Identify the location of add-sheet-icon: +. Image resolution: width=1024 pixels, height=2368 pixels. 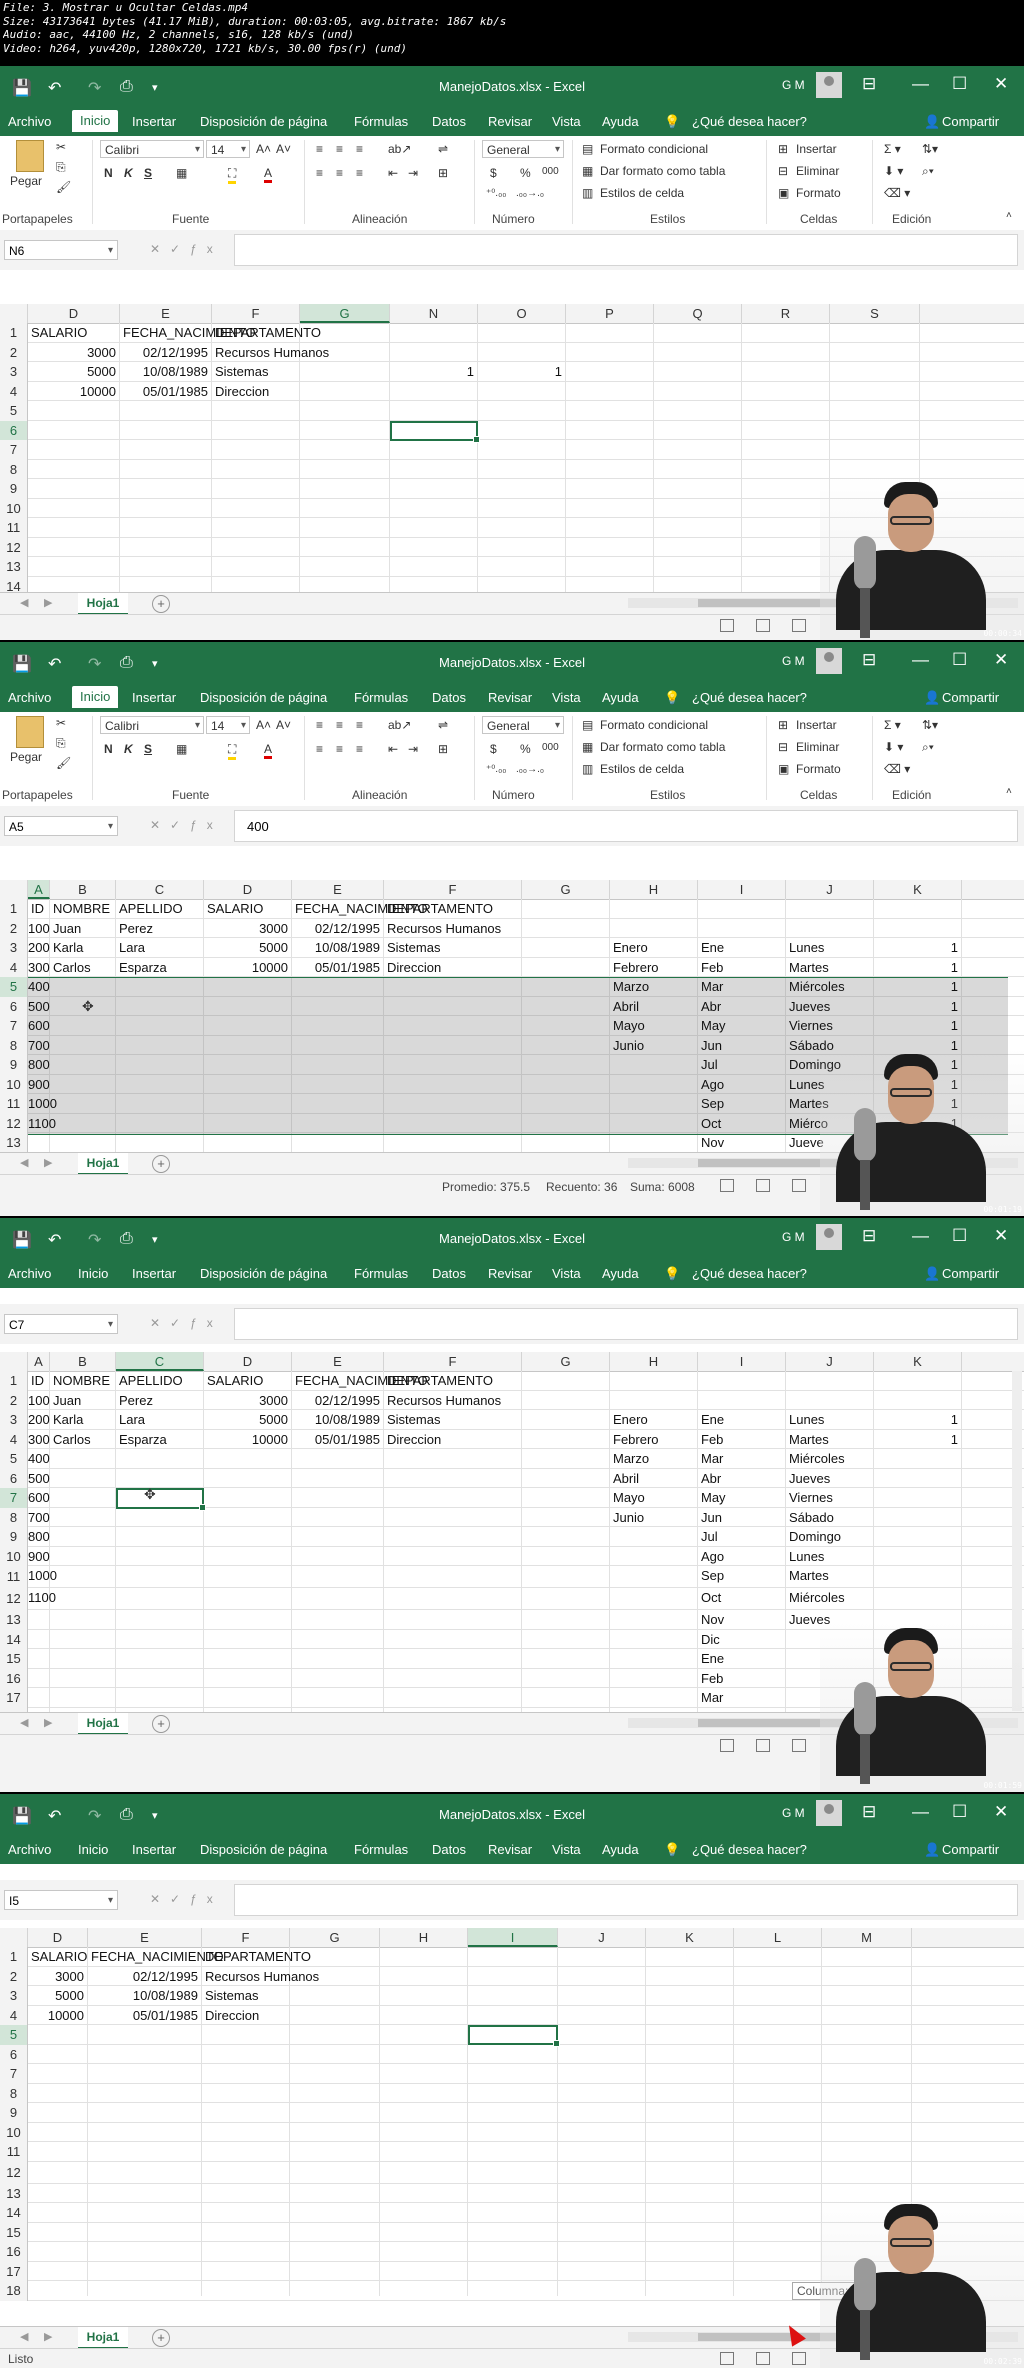
(161, 1164).